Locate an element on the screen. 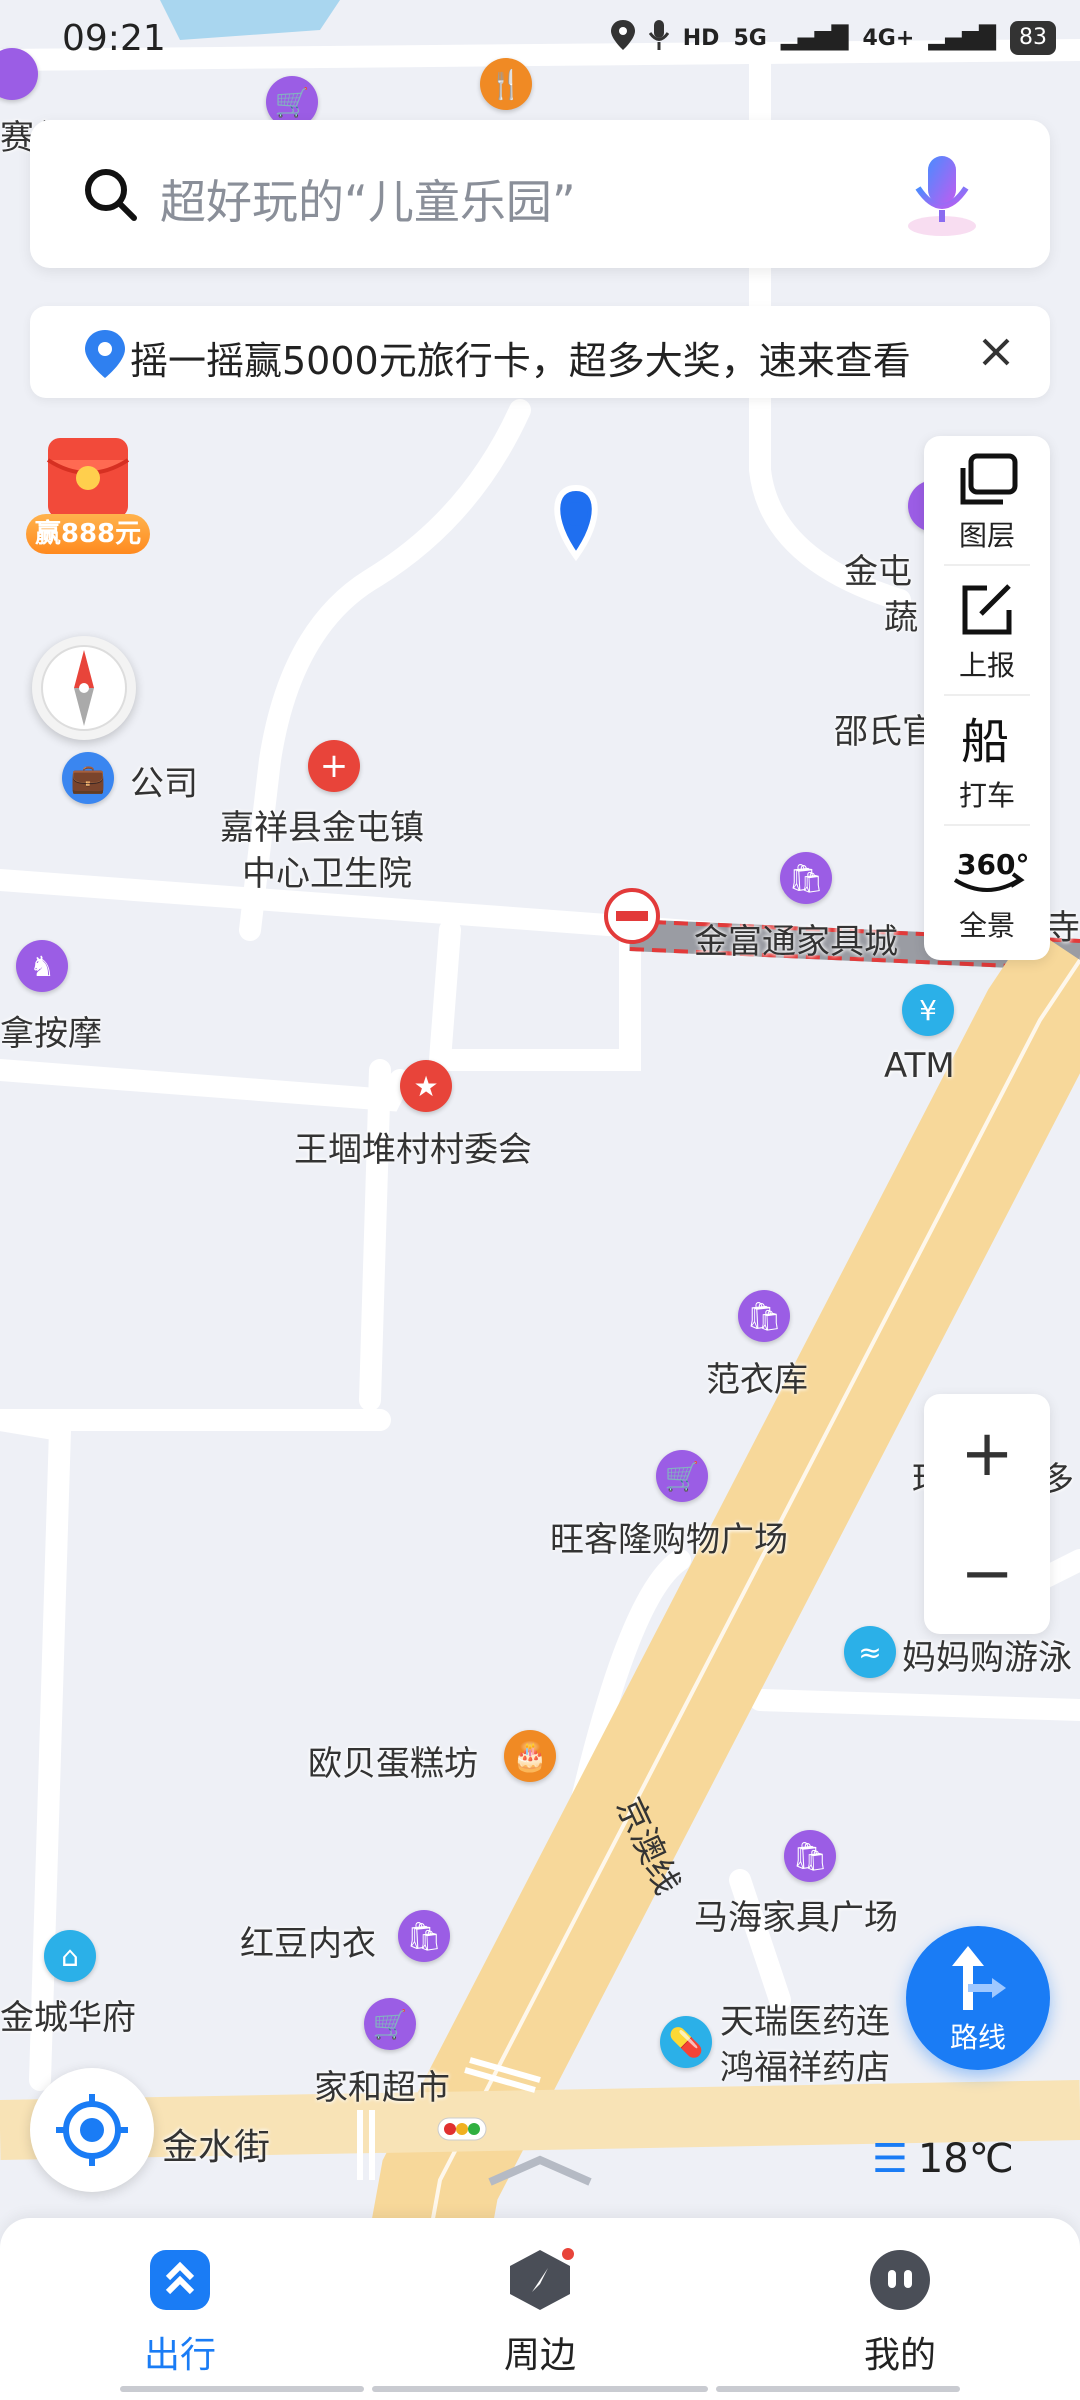  poi-hongdou: 红豆内衣 is located at coordinates (308, 1940).